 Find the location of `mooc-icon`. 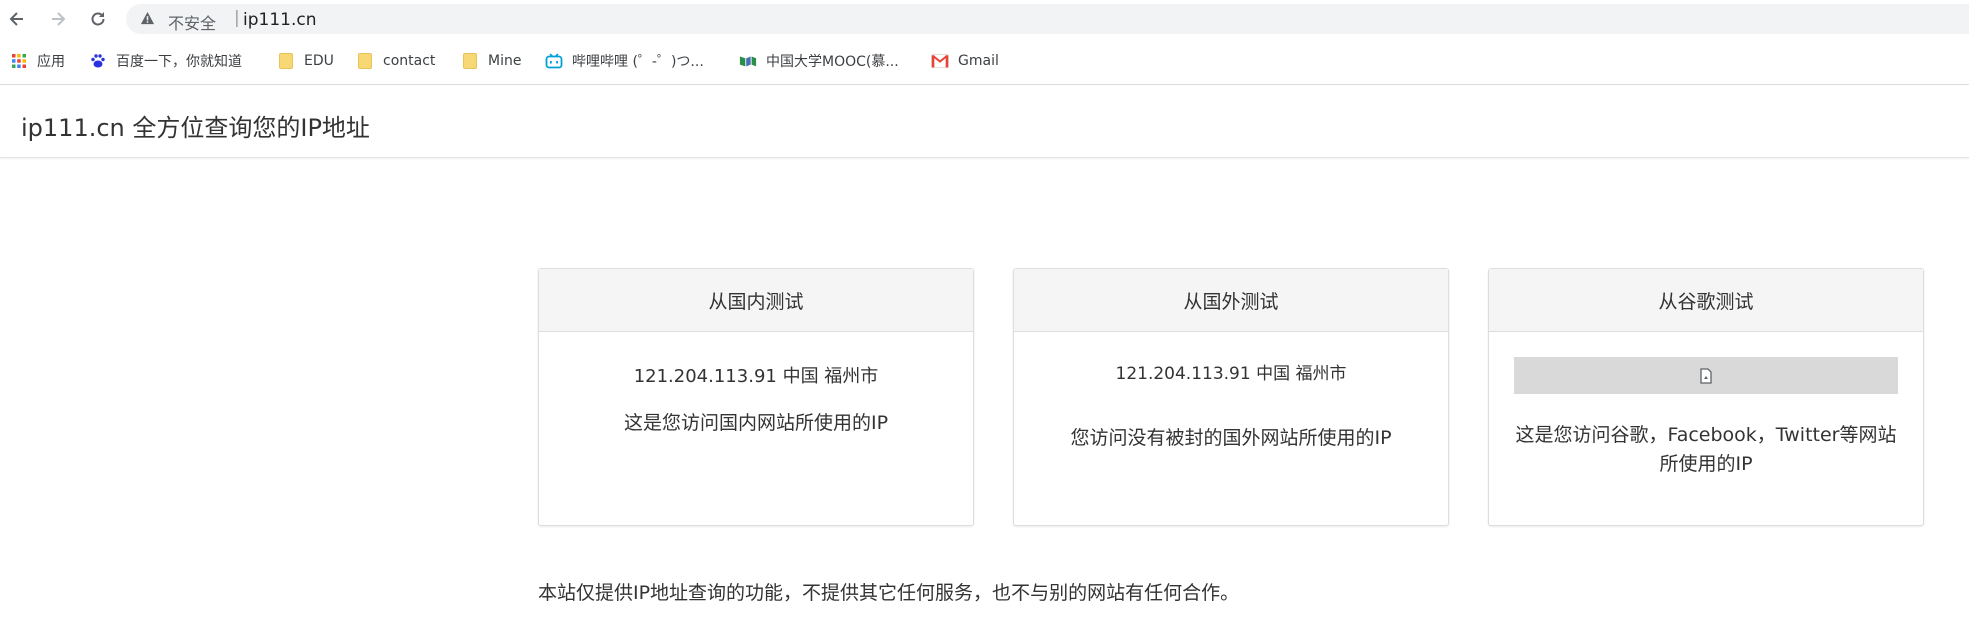

mooc-icon is located at coordinates (748, 61).